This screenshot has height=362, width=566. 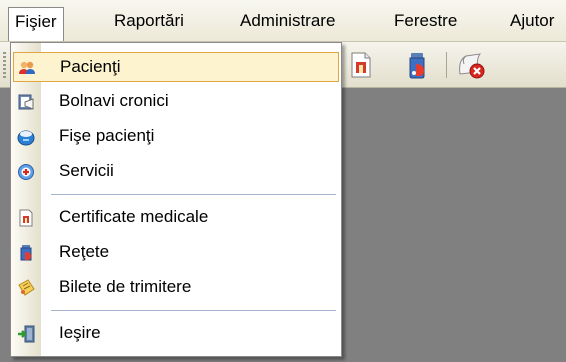 What do you see at coordinates (471, 65) in the screenshot?
I see `close-document-icon` at bounding box center [471, 65].